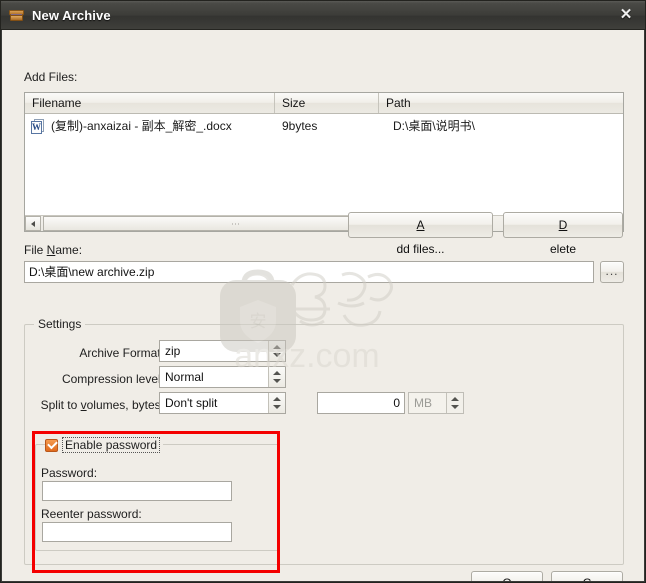 Image resolution: width=646 pixels, height=583 pixels. What do you see at coordinates (454, 403) in the screenshot?
I see `volume-unit-spinner-icon` at bounding box center [454, 403].